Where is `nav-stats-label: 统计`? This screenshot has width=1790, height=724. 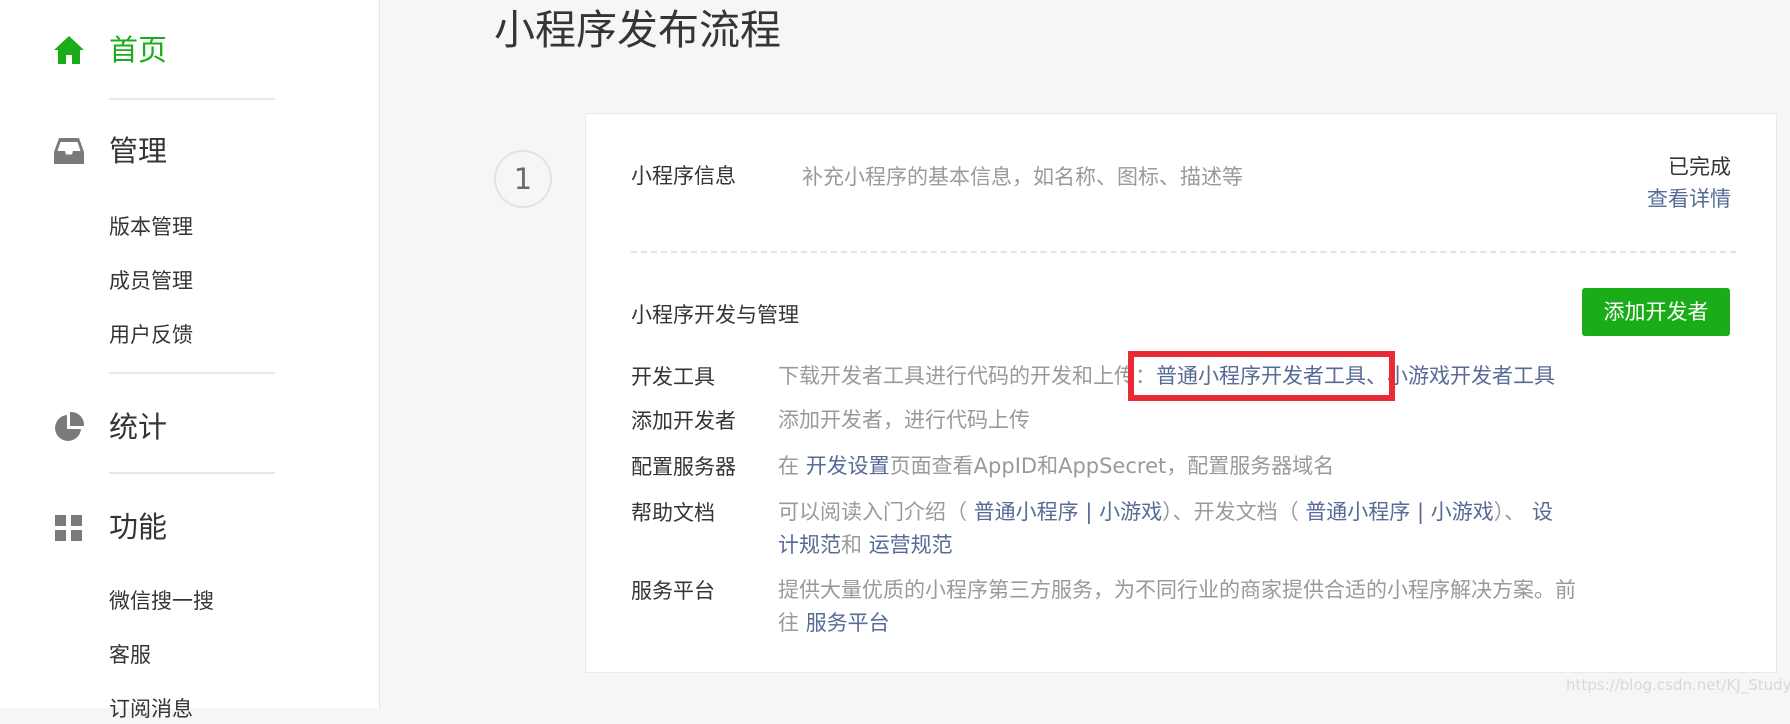
nav-stats-label: 统计 is located at coordinates (138, 427).